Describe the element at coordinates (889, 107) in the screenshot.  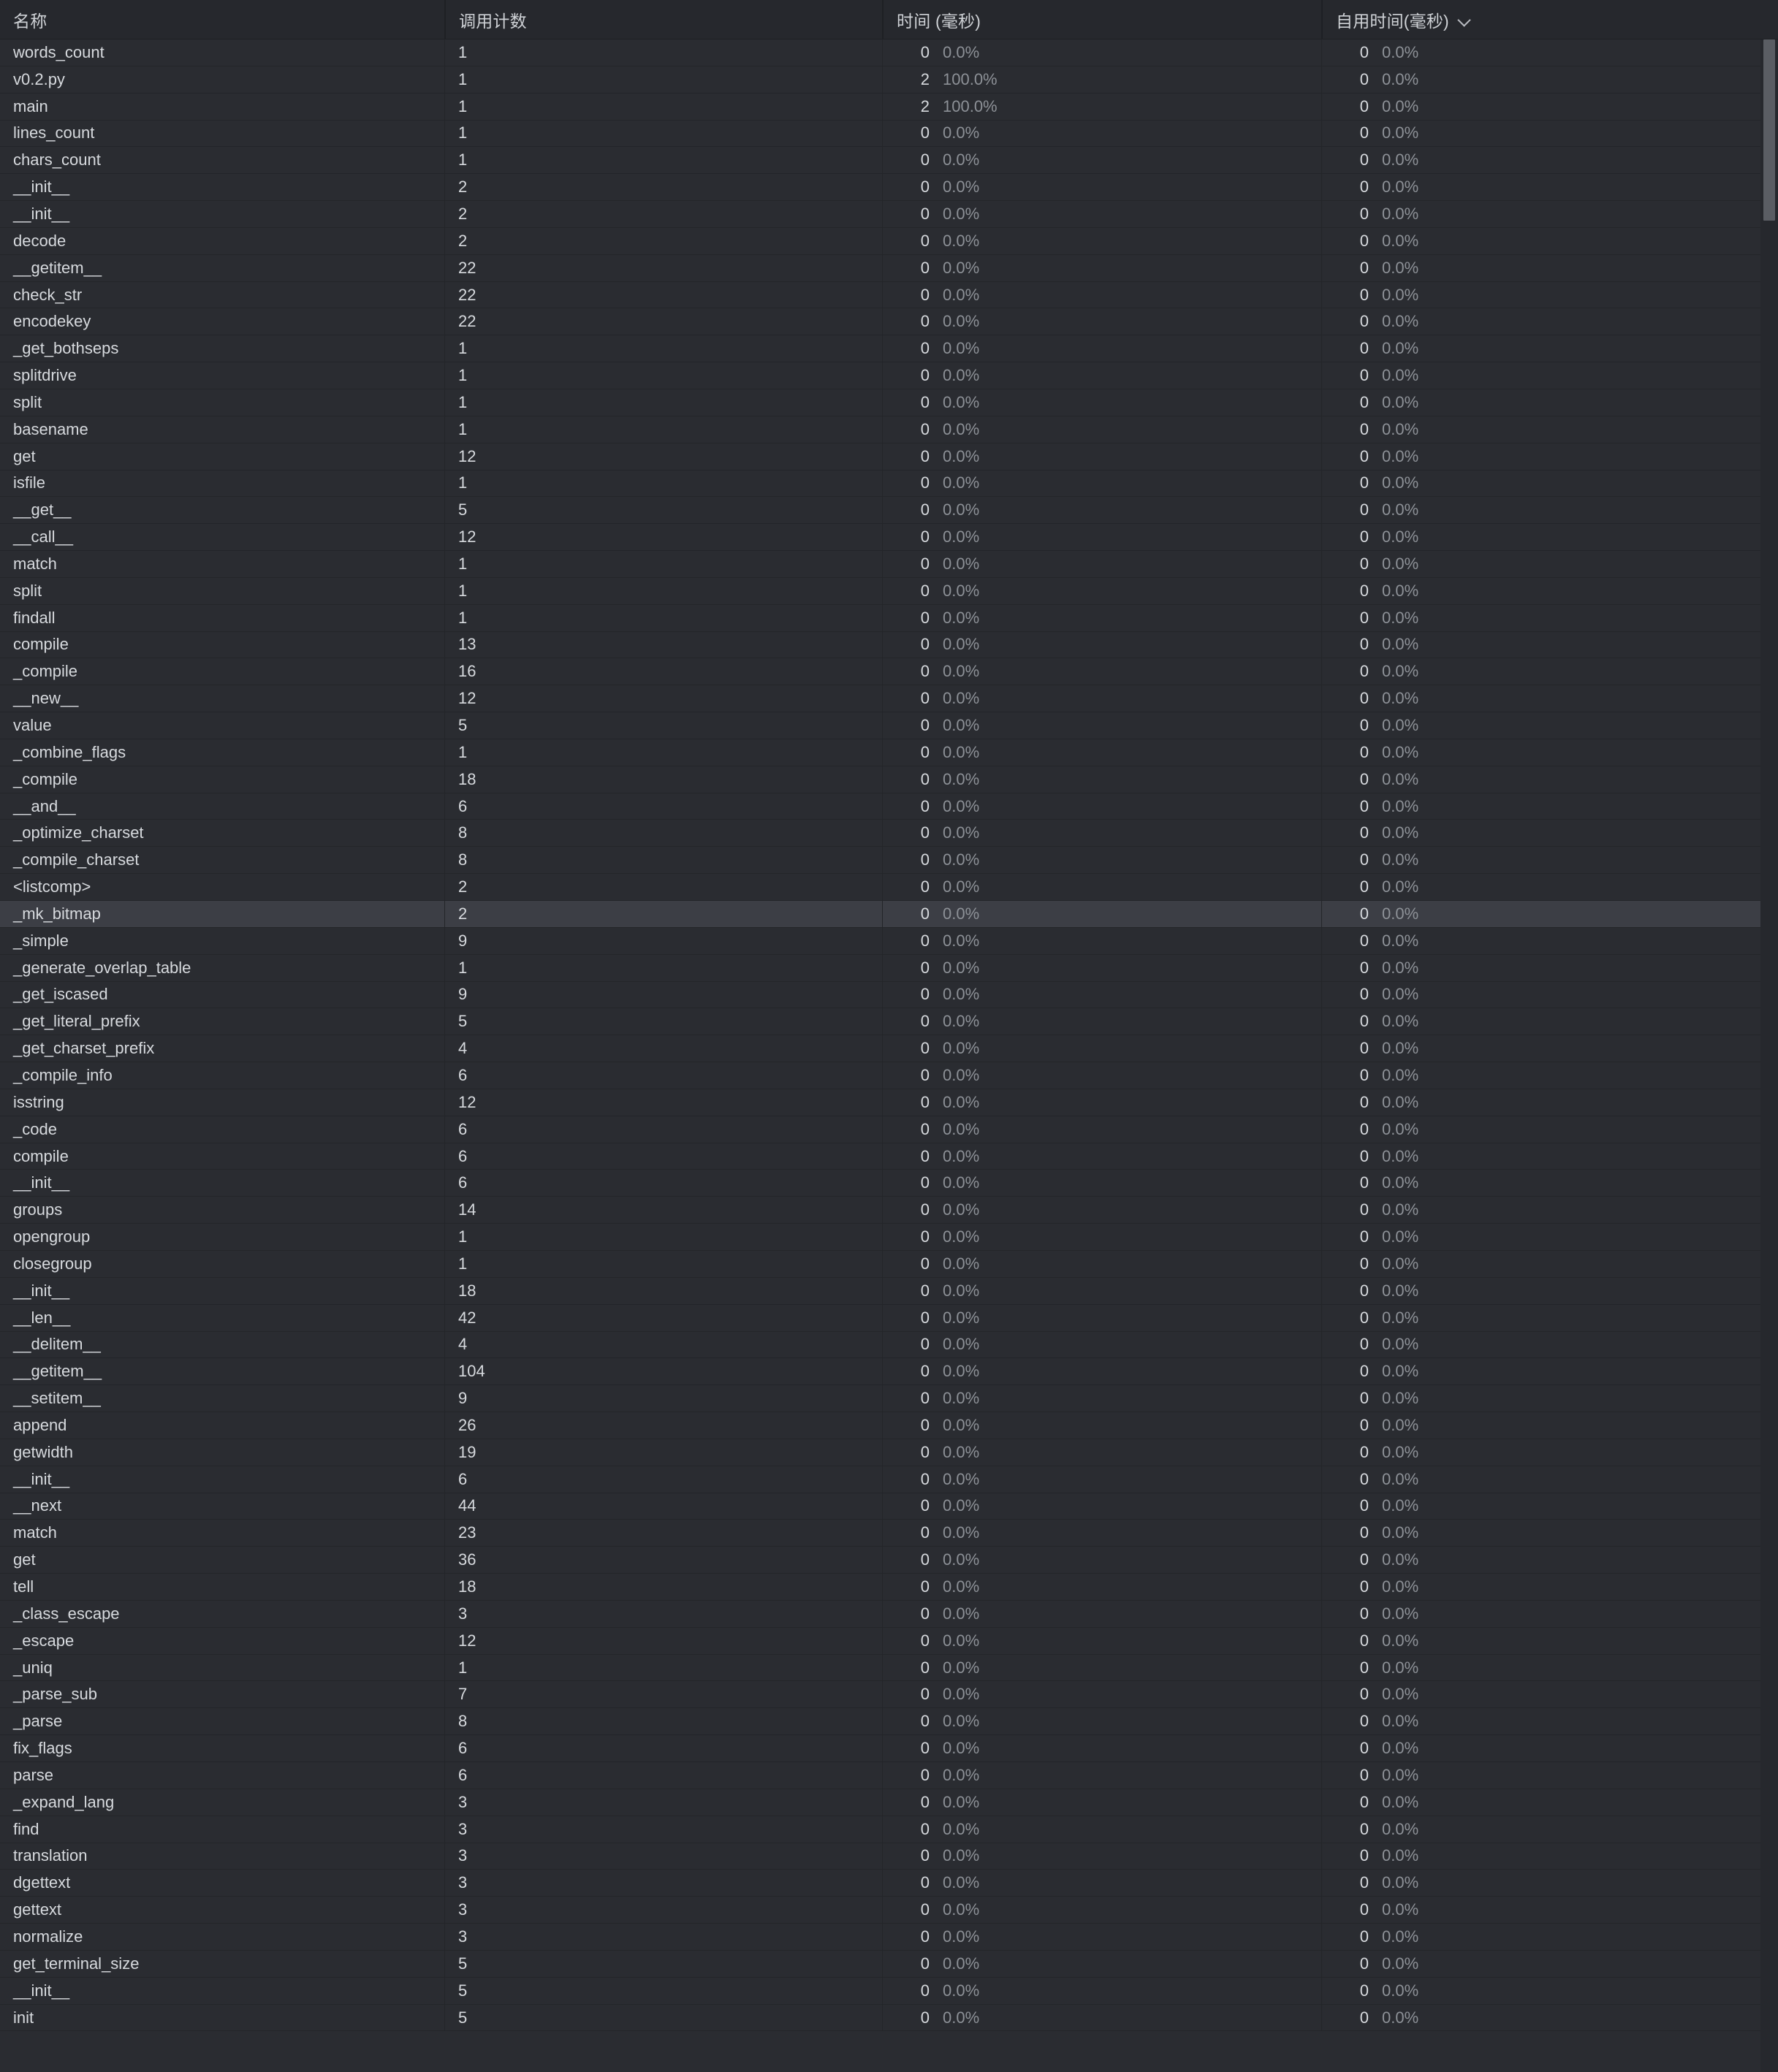
I see `table-row: main 1 2 100.0% 0 0.0%` at that location.